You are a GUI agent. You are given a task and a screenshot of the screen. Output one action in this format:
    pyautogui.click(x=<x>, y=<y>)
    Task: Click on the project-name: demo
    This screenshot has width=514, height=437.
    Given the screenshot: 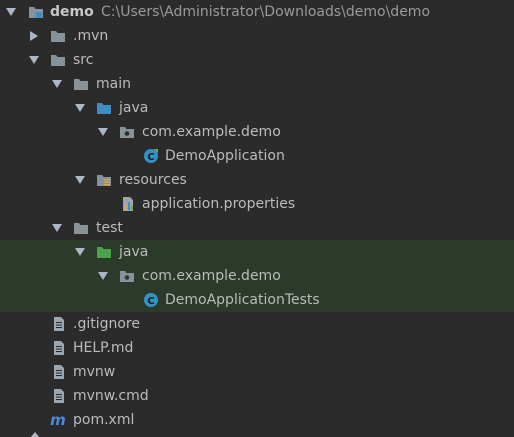 What is the action you would take?
    pyautogui.click(x=72, y=12)
    